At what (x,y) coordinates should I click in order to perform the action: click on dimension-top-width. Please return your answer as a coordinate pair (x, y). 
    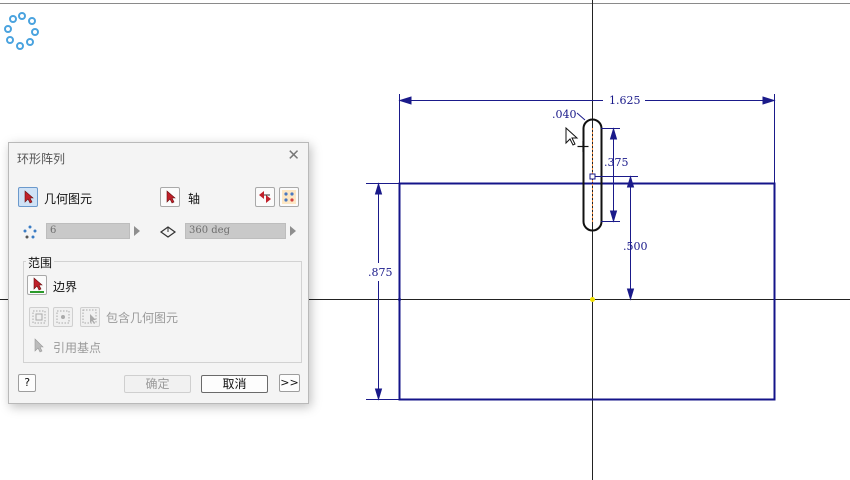
    Looking at the image, I should click on (587, 138).